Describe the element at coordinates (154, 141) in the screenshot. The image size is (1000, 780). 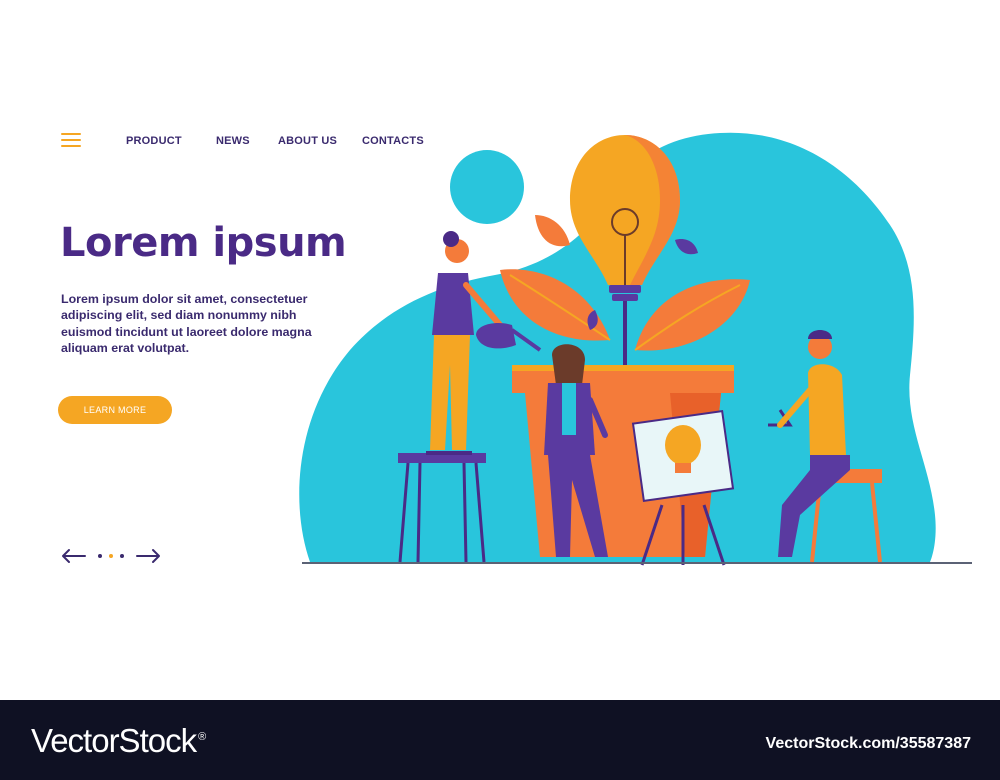
I see `nav-item-product: PRODUCT` at that location.